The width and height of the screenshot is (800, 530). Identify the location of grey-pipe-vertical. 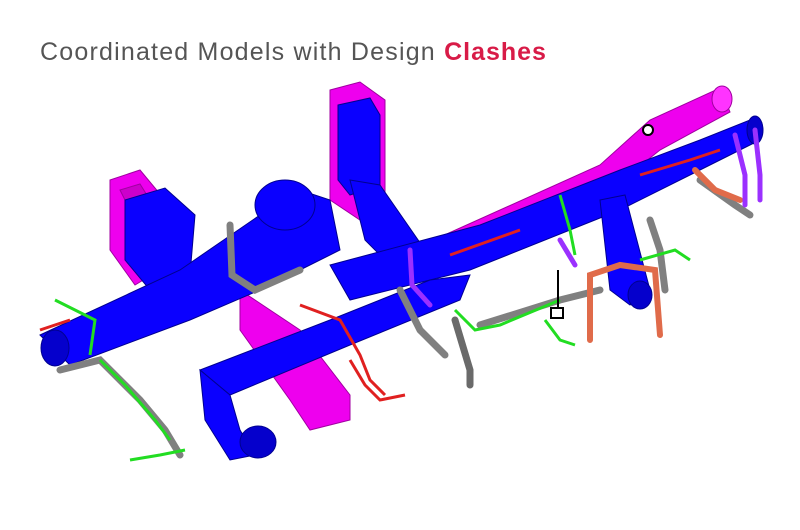
(462, 352).